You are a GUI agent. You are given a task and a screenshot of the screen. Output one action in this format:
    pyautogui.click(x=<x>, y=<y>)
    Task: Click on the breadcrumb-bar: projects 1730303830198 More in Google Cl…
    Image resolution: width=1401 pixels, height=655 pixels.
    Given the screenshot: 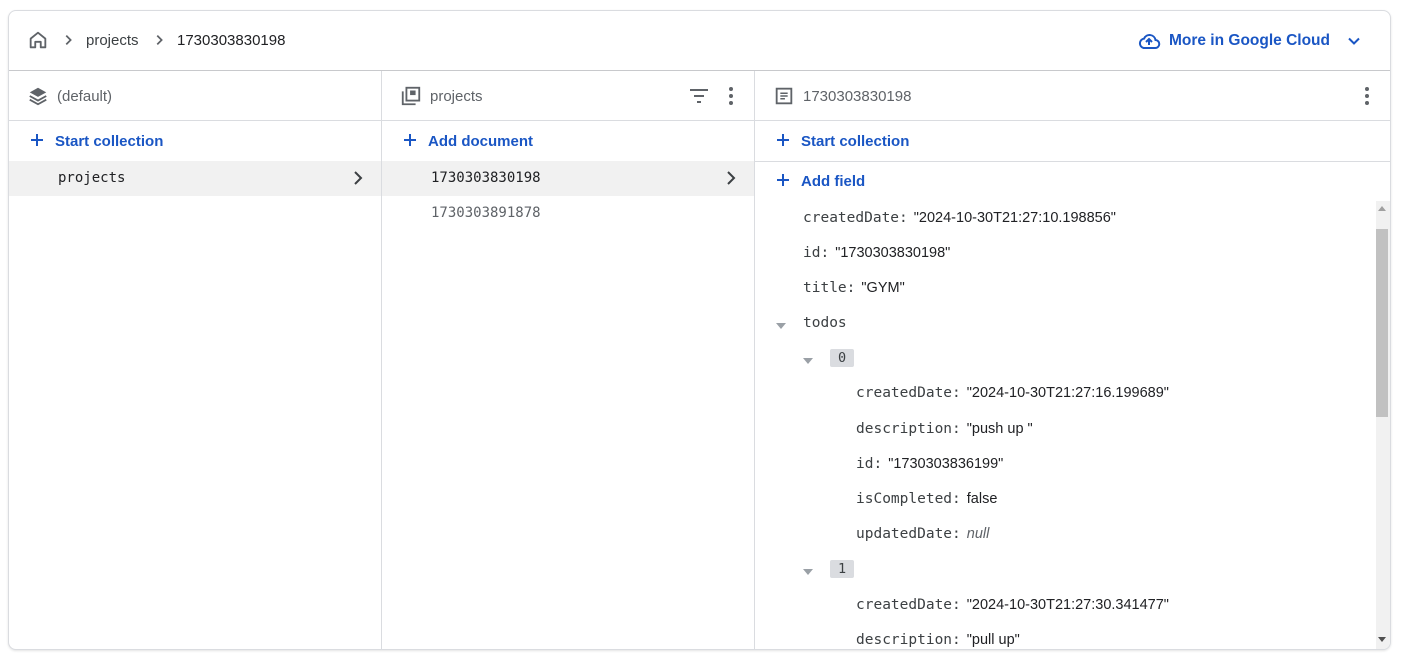 What is the action you would take?
    pyautogui.click(x=699, y=41)
    